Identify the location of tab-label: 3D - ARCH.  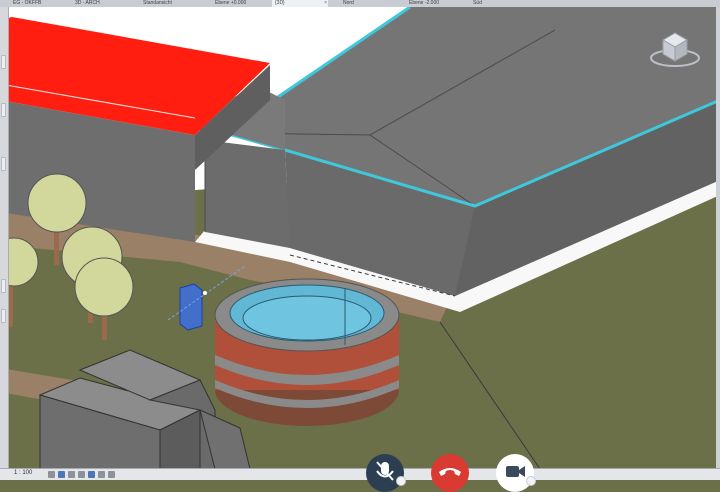
(87, 3).